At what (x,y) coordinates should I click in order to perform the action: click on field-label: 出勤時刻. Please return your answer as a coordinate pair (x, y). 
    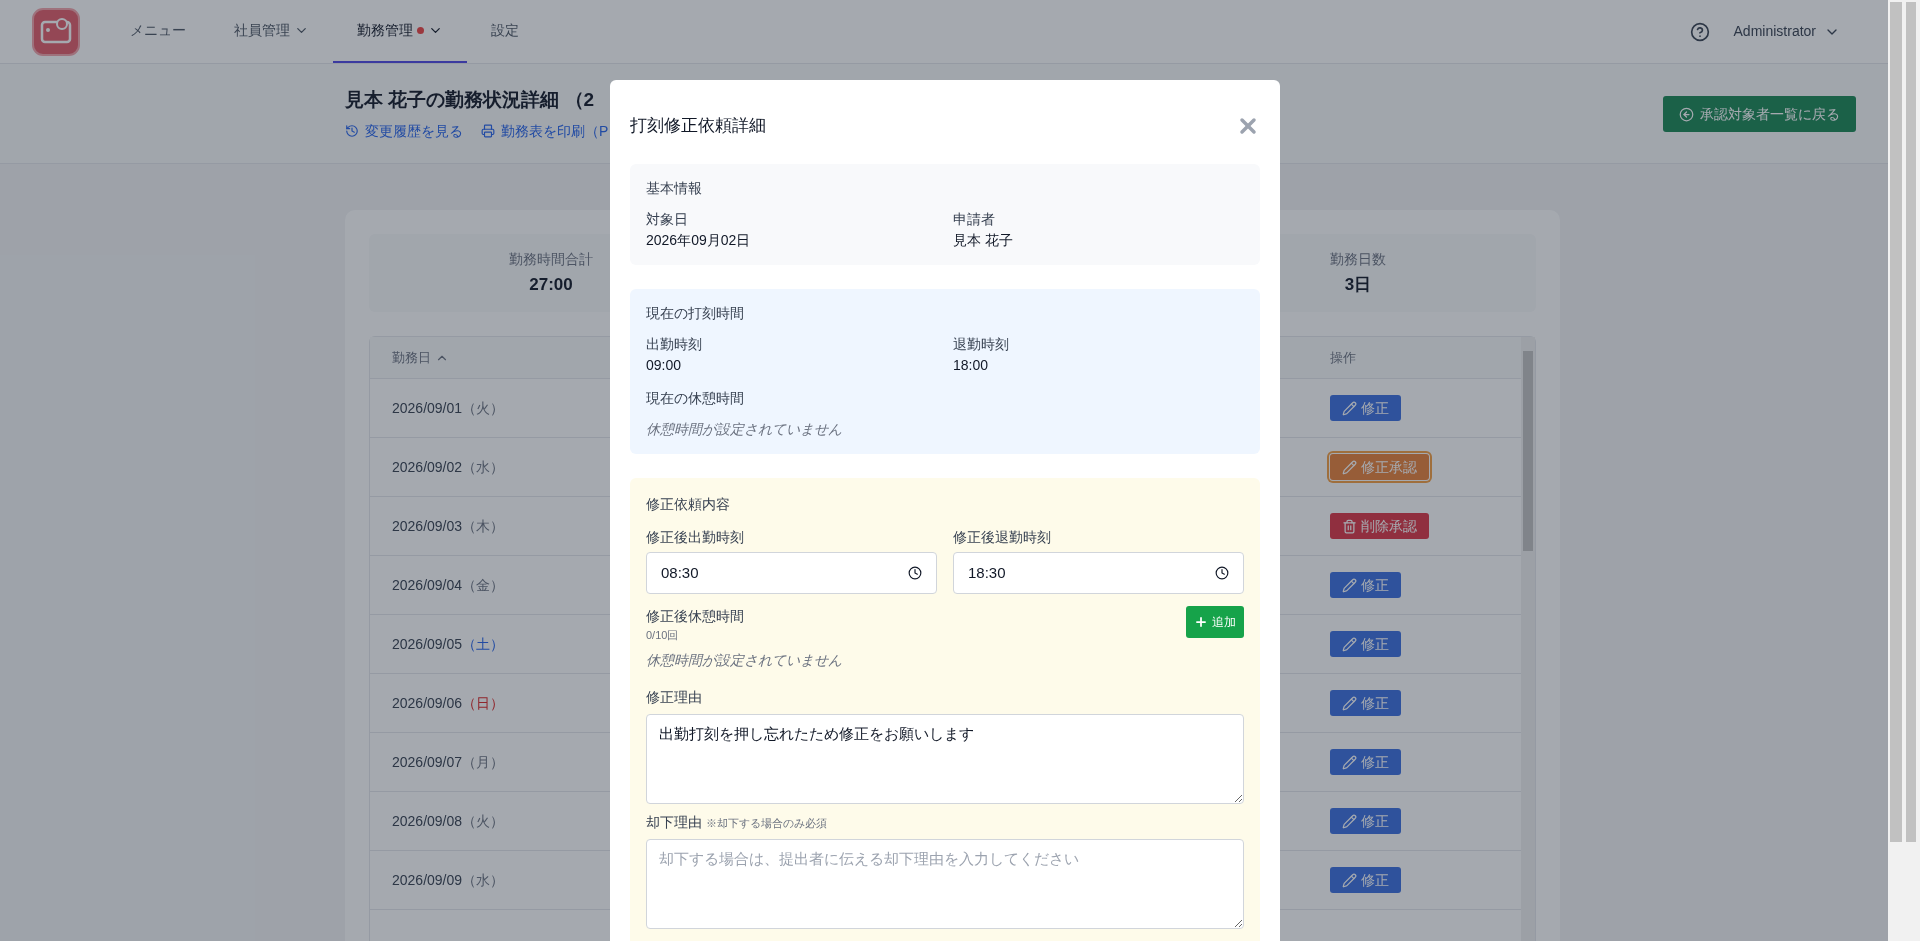
    Looking at the image, I should click on (674, 344).